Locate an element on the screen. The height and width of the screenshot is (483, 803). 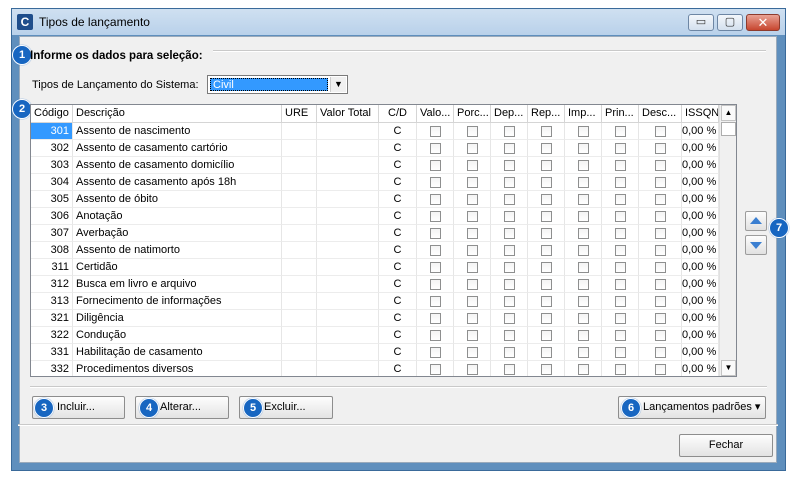
cell-codigo: 302 is located at coordinates (52, 148).